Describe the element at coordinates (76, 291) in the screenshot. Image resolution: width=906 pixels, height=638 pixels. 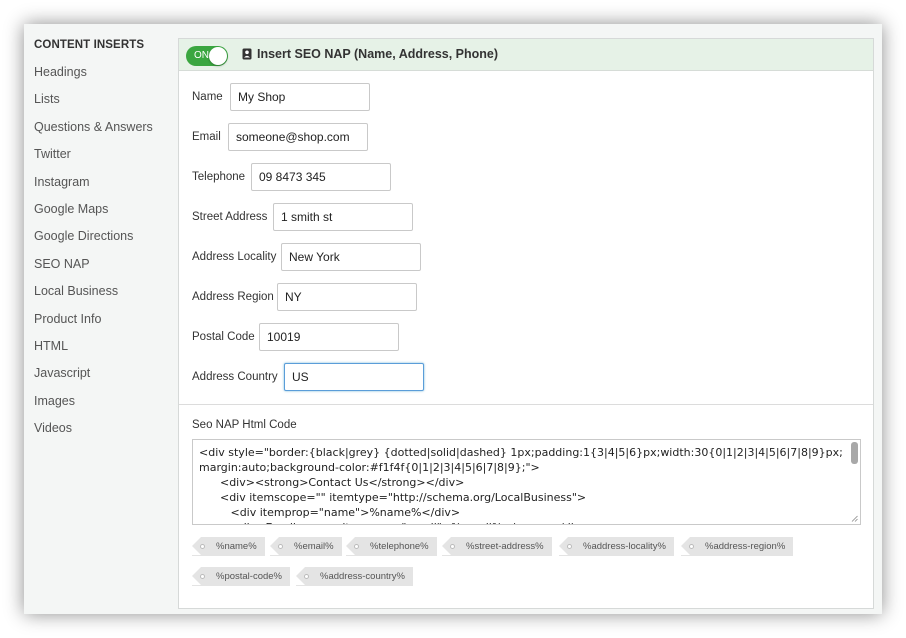
I see `sidebar-item-local-business: Local Business` at that location.